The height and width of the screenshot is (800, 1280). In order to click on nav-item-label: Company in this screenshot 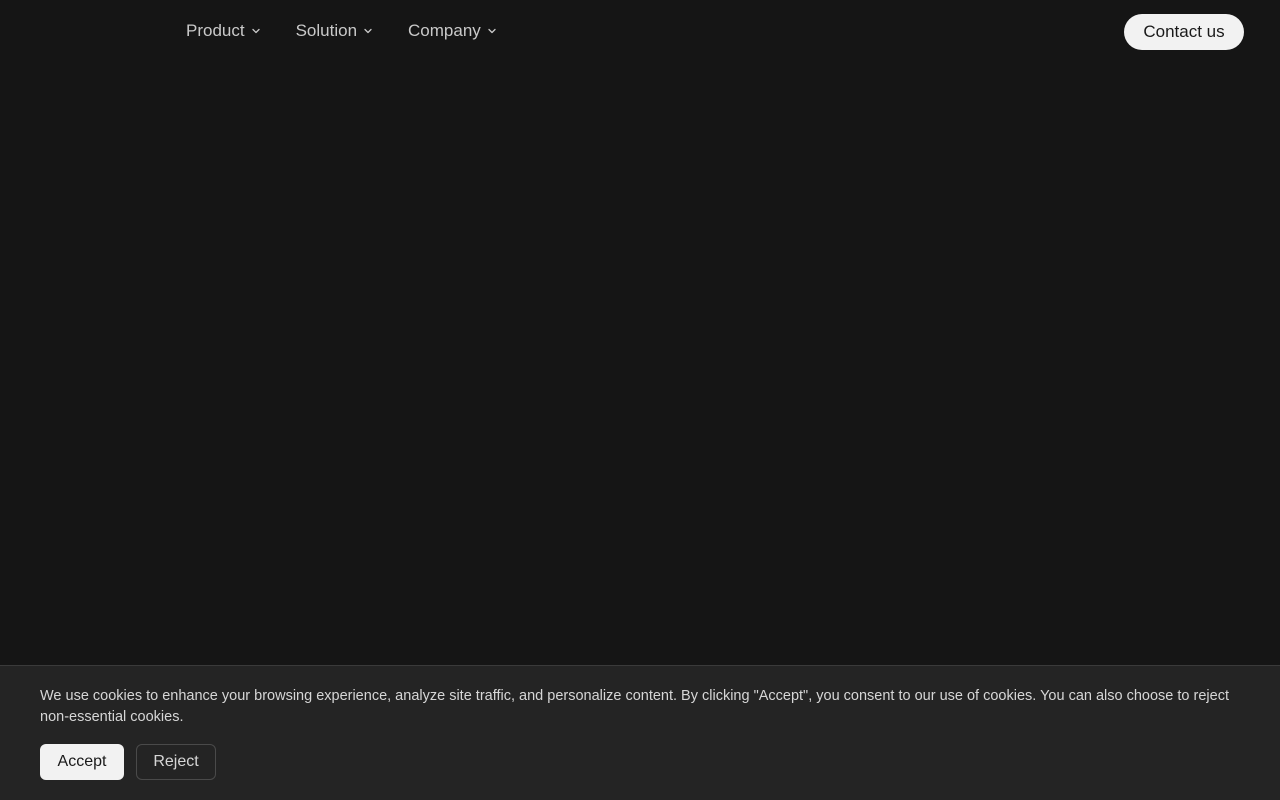, I will do `click(444, 30)`.